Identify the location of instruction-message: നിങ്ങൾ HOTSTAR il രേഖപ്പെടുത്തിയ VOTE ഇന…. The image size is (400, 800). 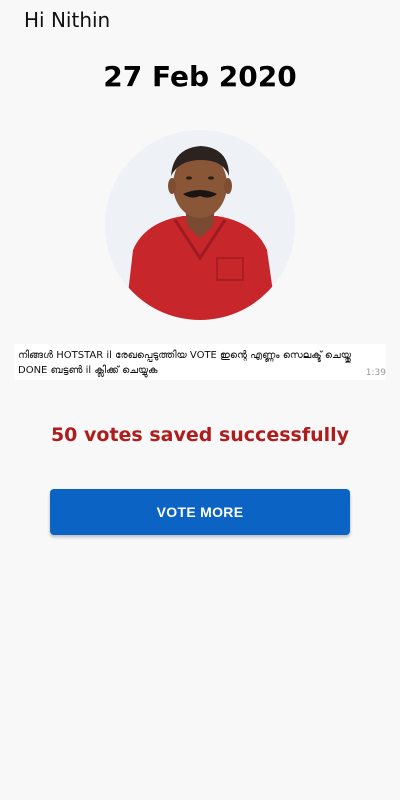
(200, 362).